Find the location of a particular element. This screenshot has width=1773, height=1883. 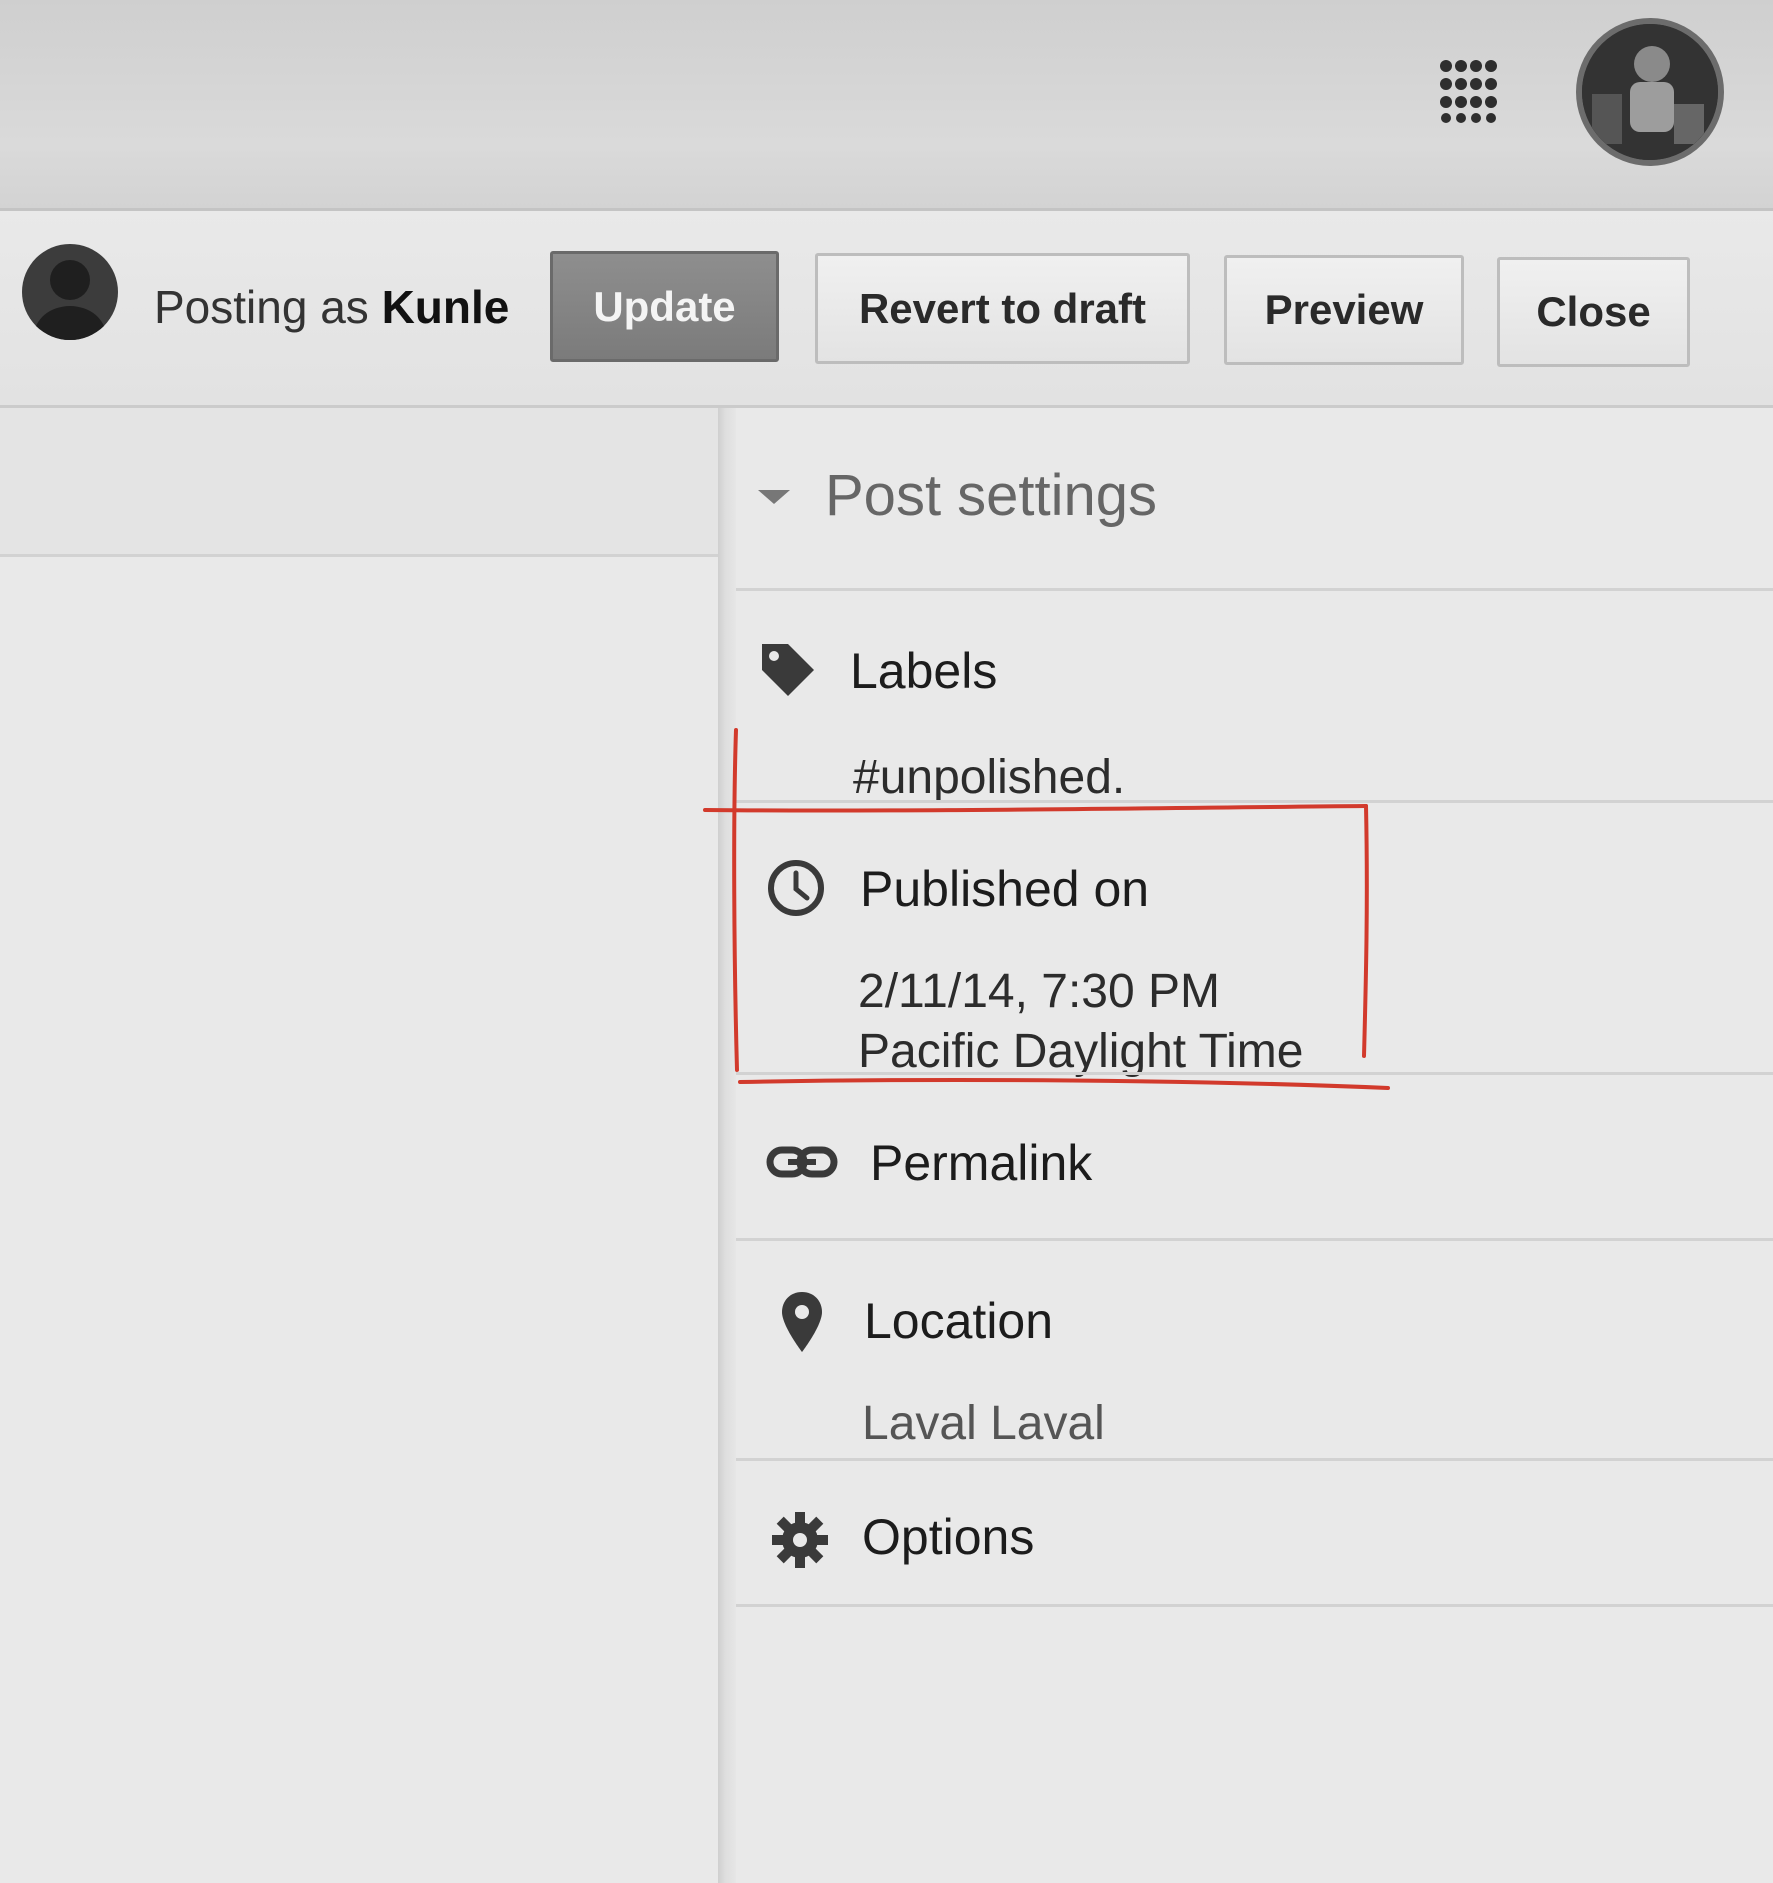

post-settings-title: Post settings is located at coordinates (991, 495).